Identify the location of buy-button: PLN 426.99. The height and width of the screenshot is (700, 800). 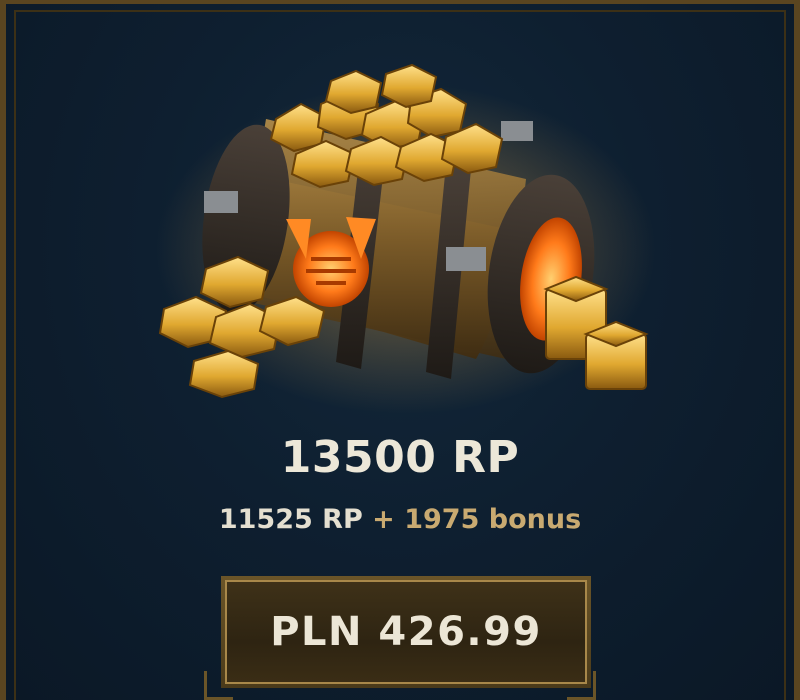
(406, 632).